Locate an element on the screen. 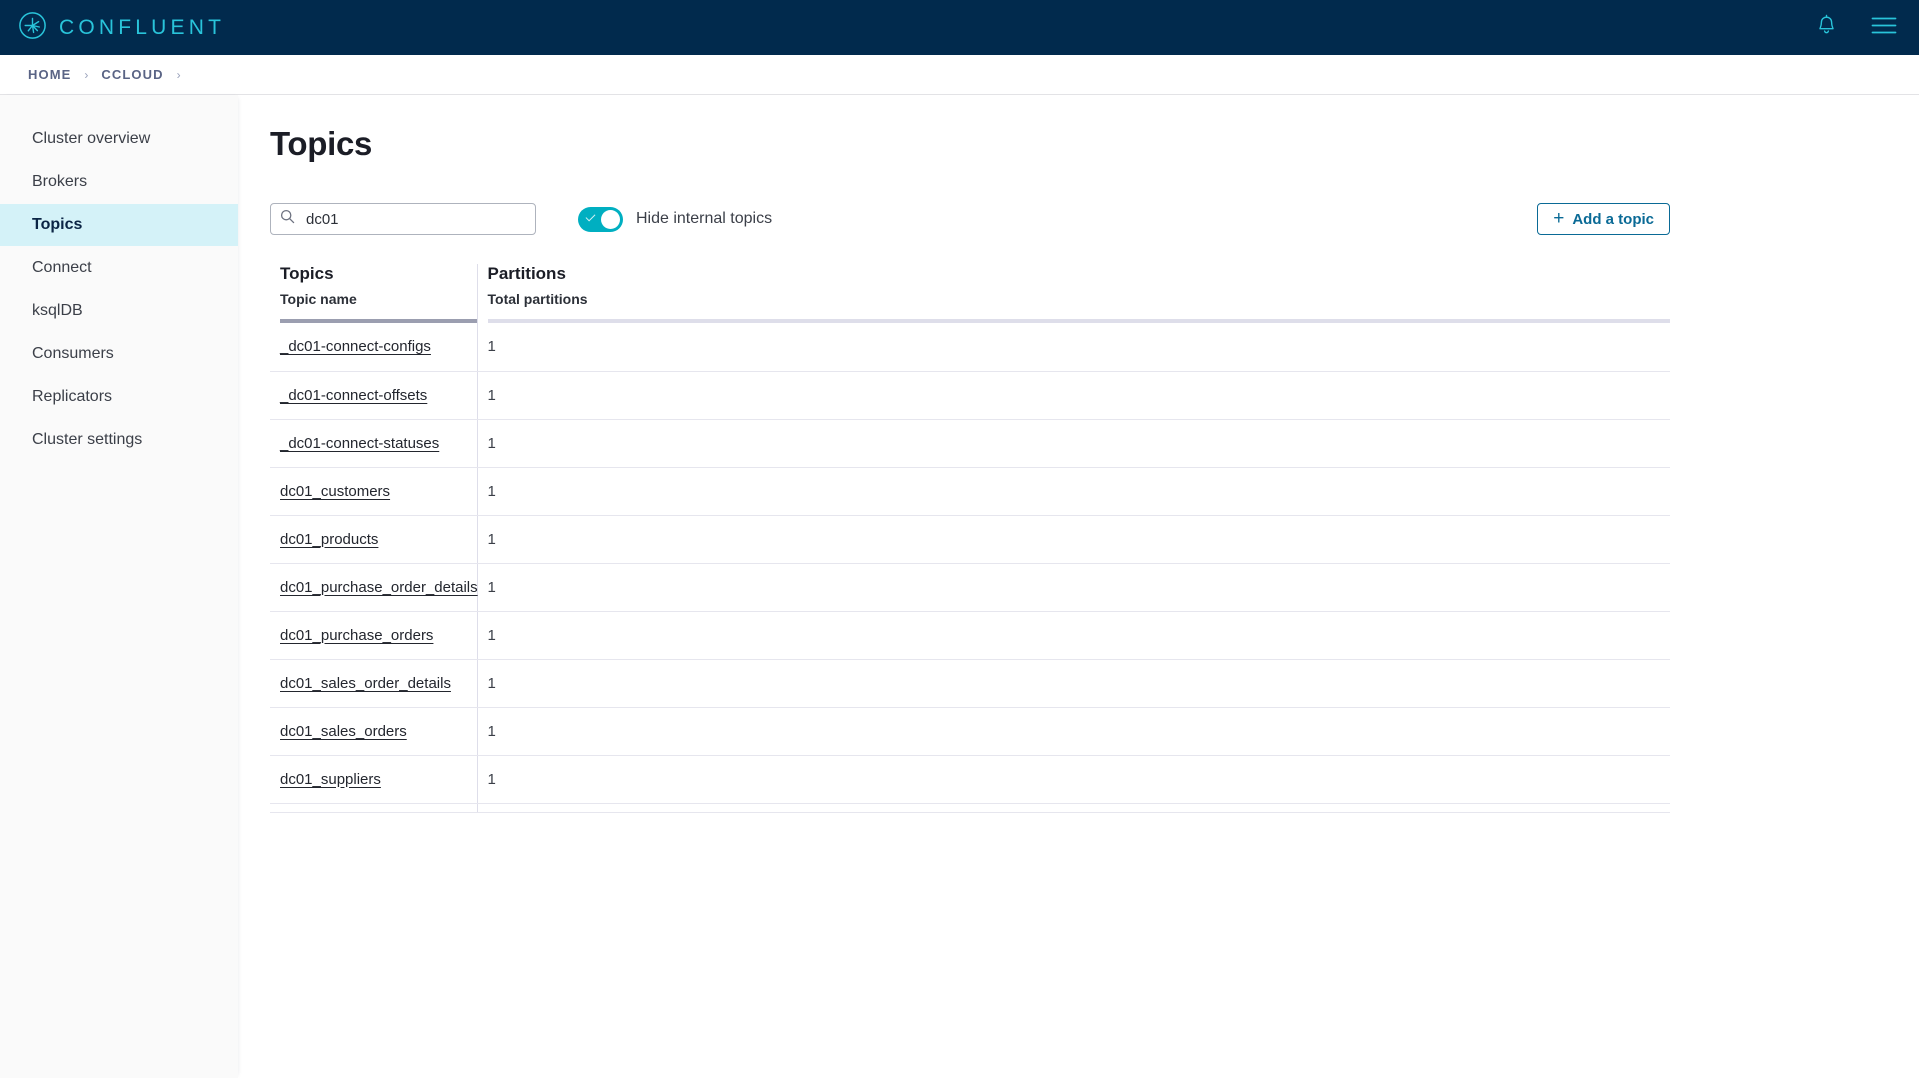 The image size is (1919, 1078). bell-icon is located at coordinates (1826, 27).